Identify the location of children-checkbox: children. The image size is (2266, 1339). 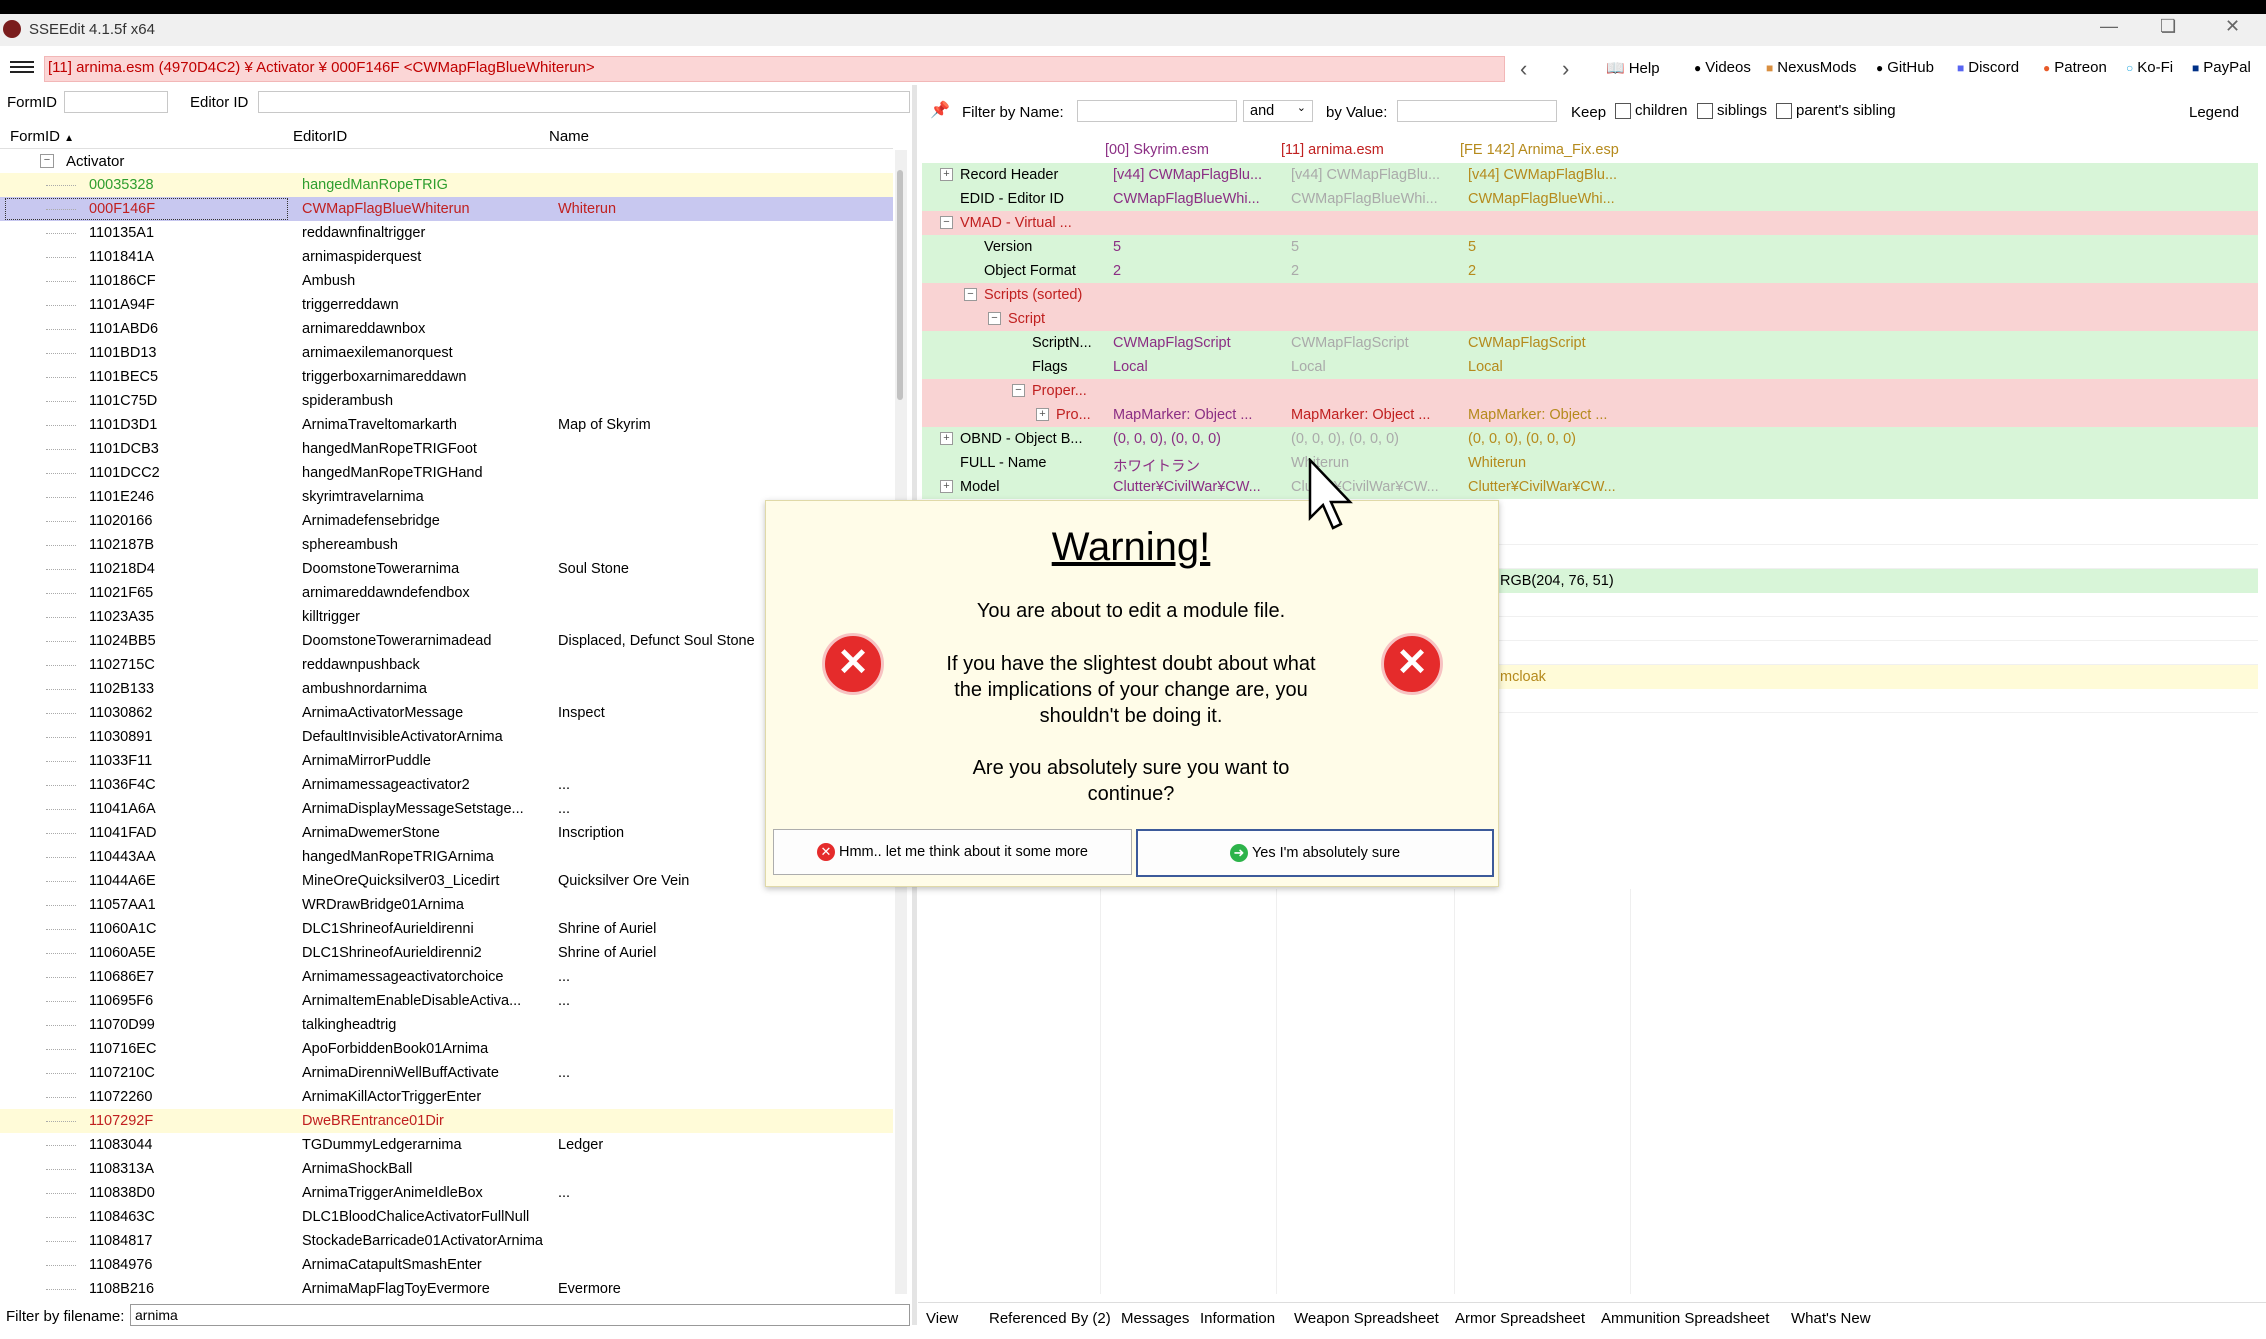
(1651, 111).